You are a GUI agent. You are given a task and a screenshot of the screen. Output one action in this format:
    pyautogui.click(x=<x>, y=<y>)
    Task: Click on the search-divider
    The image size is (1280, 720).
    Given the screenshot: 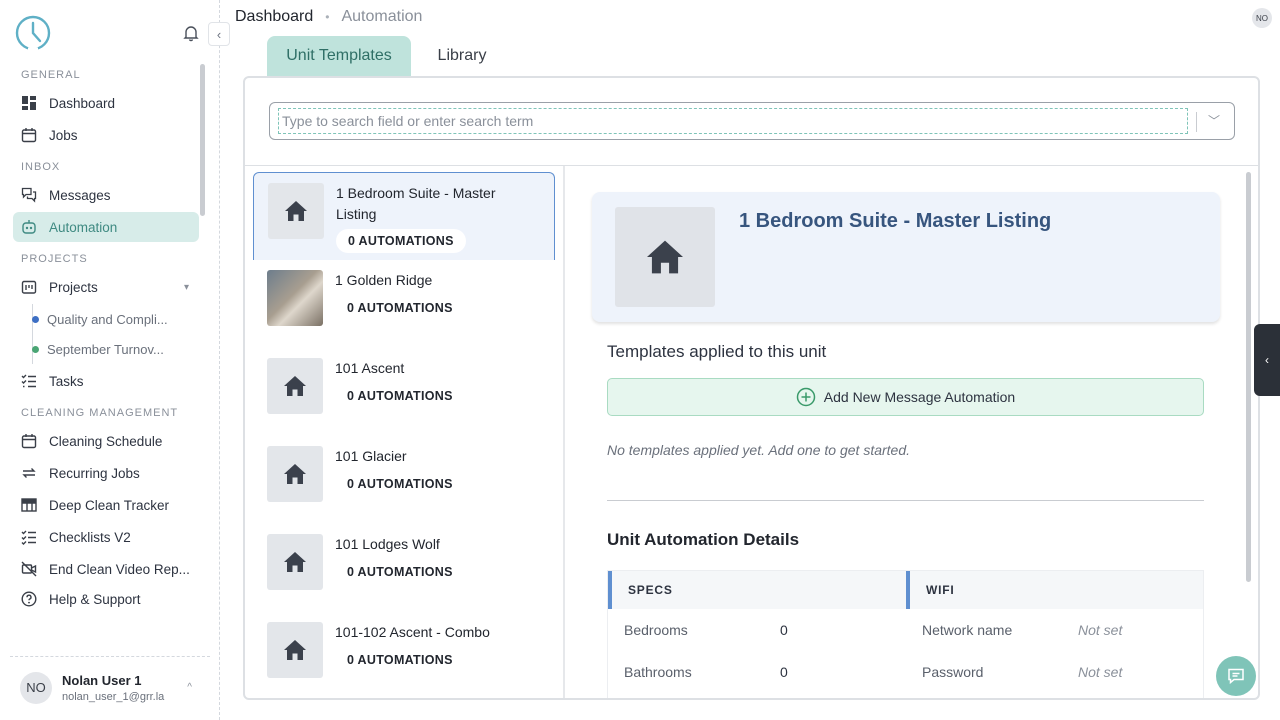 What is the action you would take?
    pyautogui.click(x=1196, y=122)
    